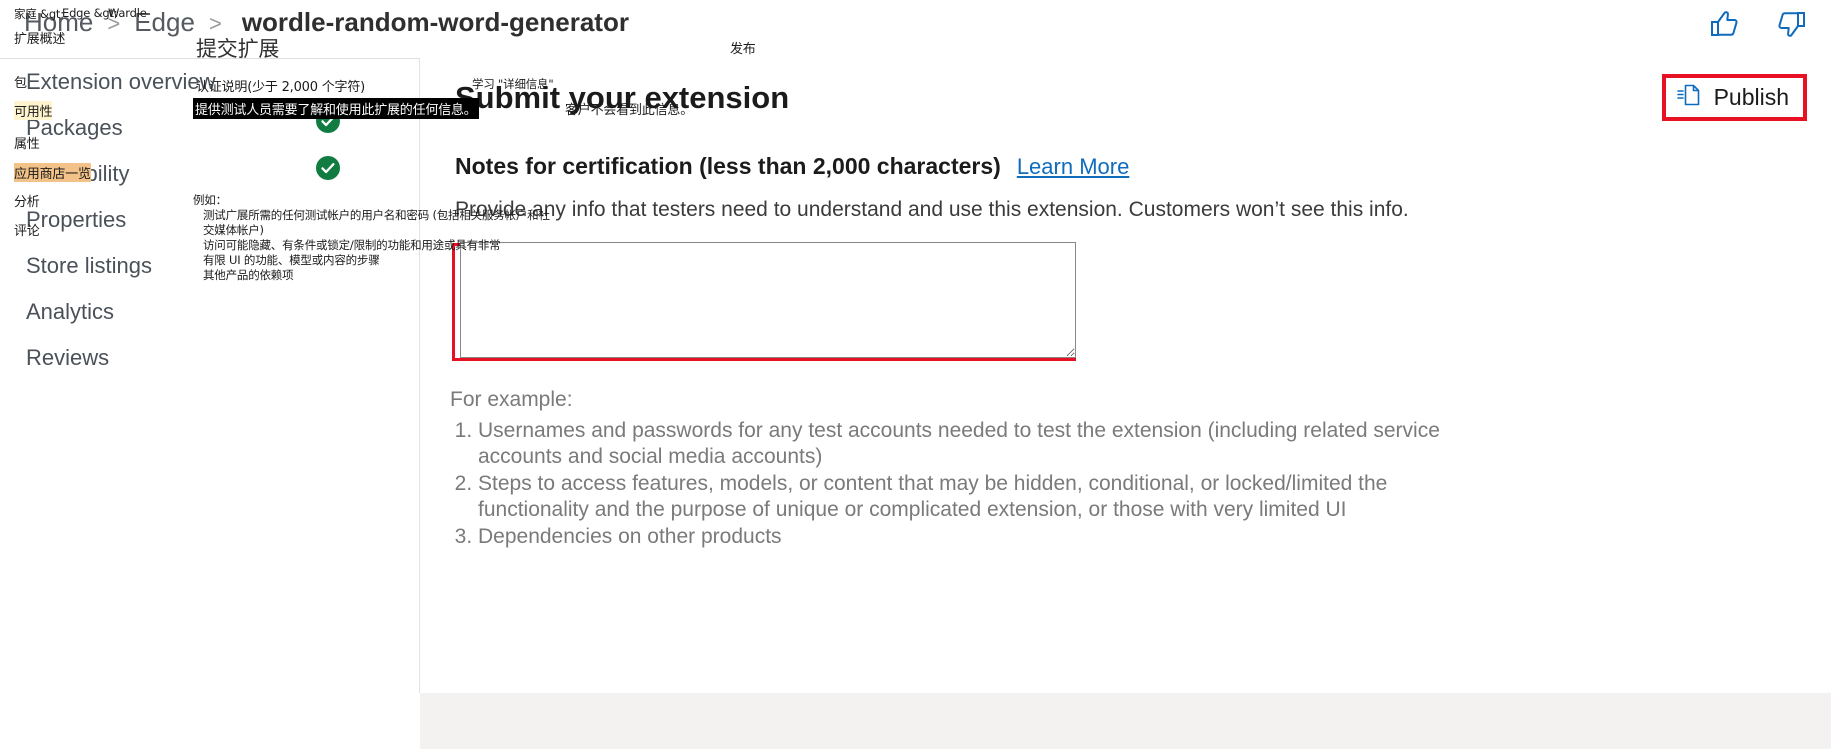 The width and height of the screenshot is (1831, 750). Describe the element at coordinates (435, 22) in the screenshot. I see `breadcrumb-current-page: wordle-random-word-generator` at that location.